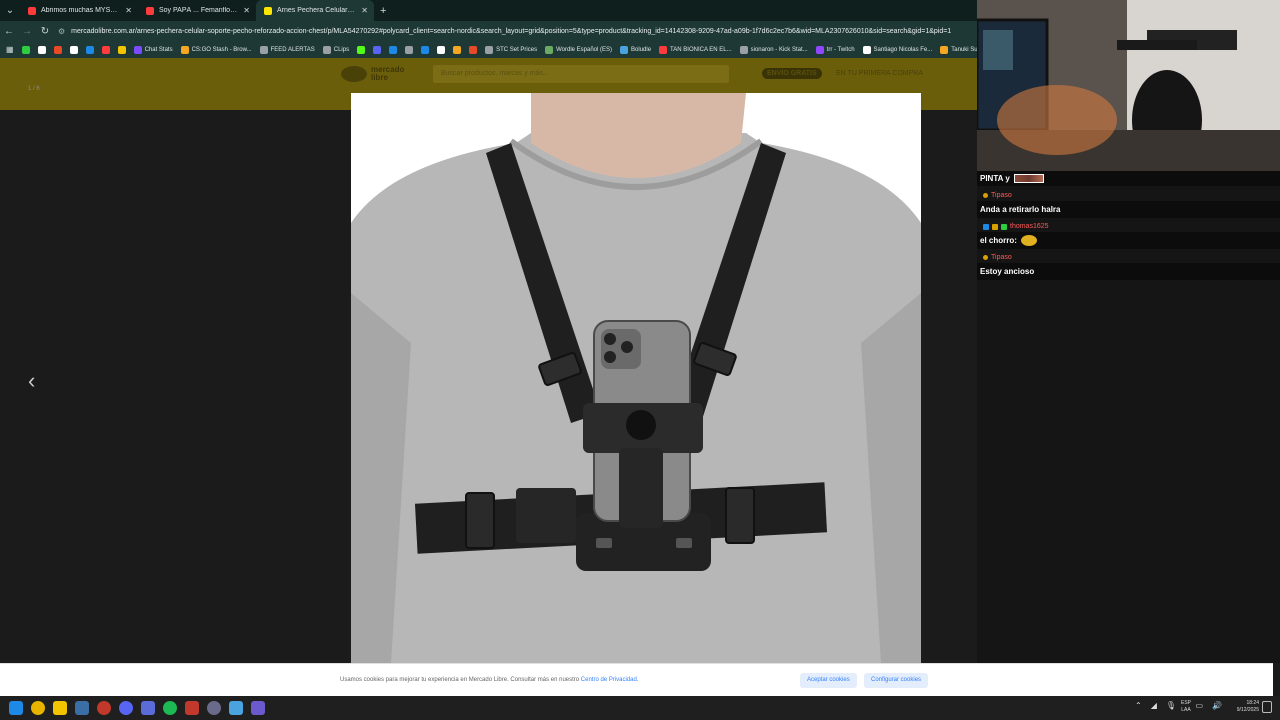 The image size is (1280, 720). Describe the element at coordinates (879, 73) in the screenshot. I see `envio-gratis-subtitle: EN TU PRIMERA COMPRA` at that location.